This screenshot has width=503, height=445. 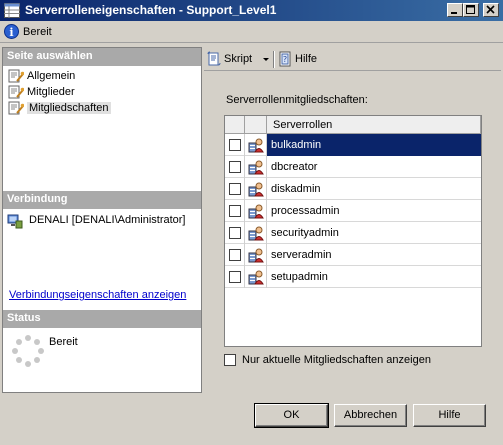 What do you see at coordinates (374, 145) in the screenshot?
I see `role-name: bulkadmin` at bounding box center [374, 145].